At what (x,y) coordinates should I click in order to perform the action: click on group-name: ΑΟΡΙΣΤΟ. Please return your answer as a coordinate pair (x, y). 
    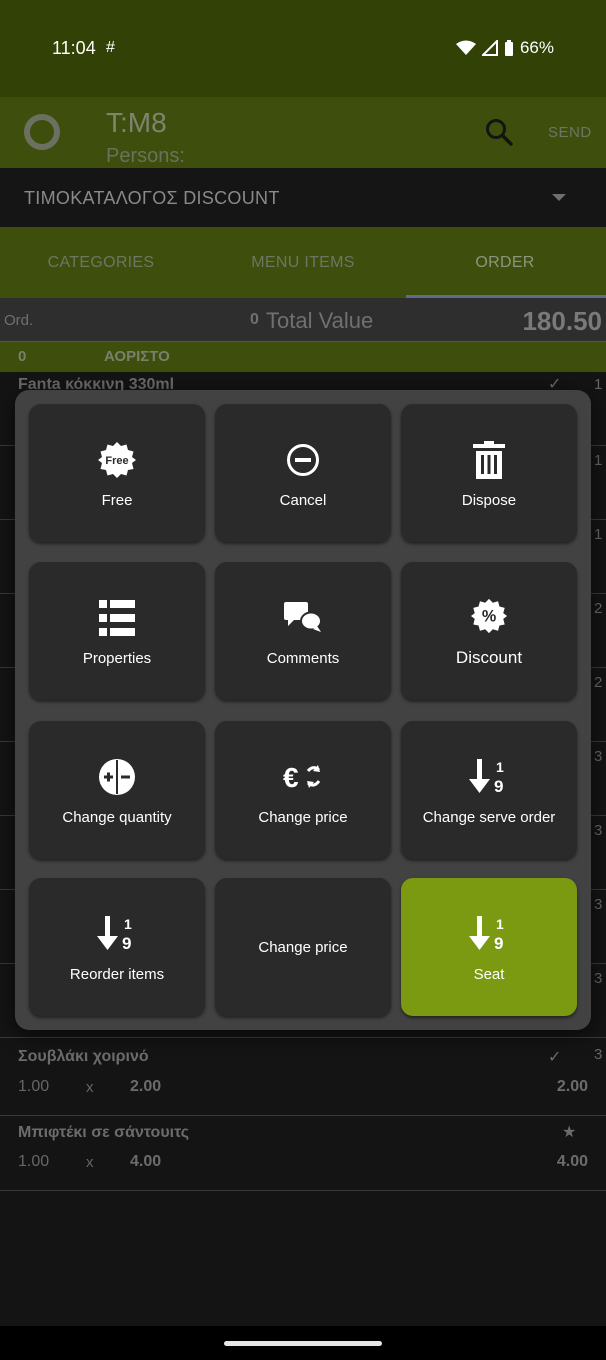
    Looking at the image, I should click on (137, 356).